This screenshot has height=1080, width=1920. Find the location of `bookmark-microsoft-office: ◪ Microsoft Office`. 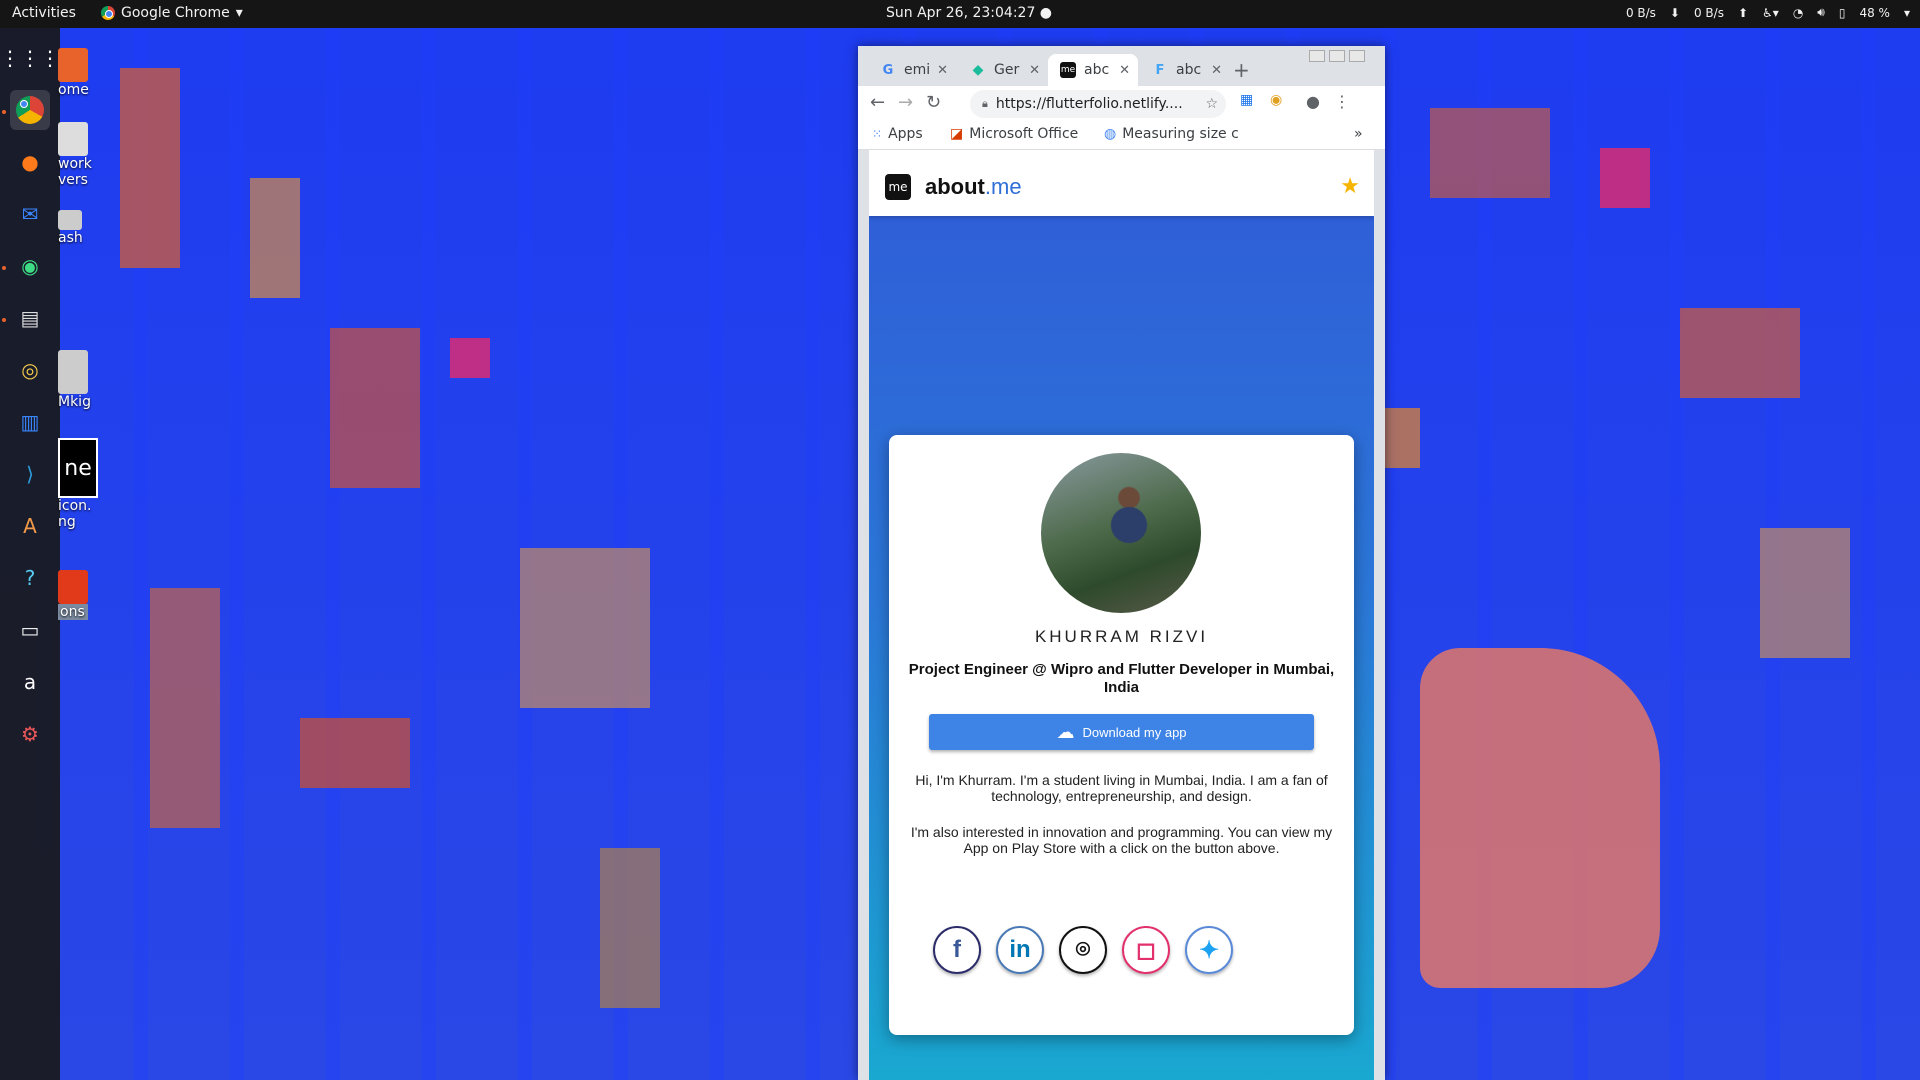

bookmark-microsoft-office: ◪ Microsoft Office is located at coordinates (1014, 134).